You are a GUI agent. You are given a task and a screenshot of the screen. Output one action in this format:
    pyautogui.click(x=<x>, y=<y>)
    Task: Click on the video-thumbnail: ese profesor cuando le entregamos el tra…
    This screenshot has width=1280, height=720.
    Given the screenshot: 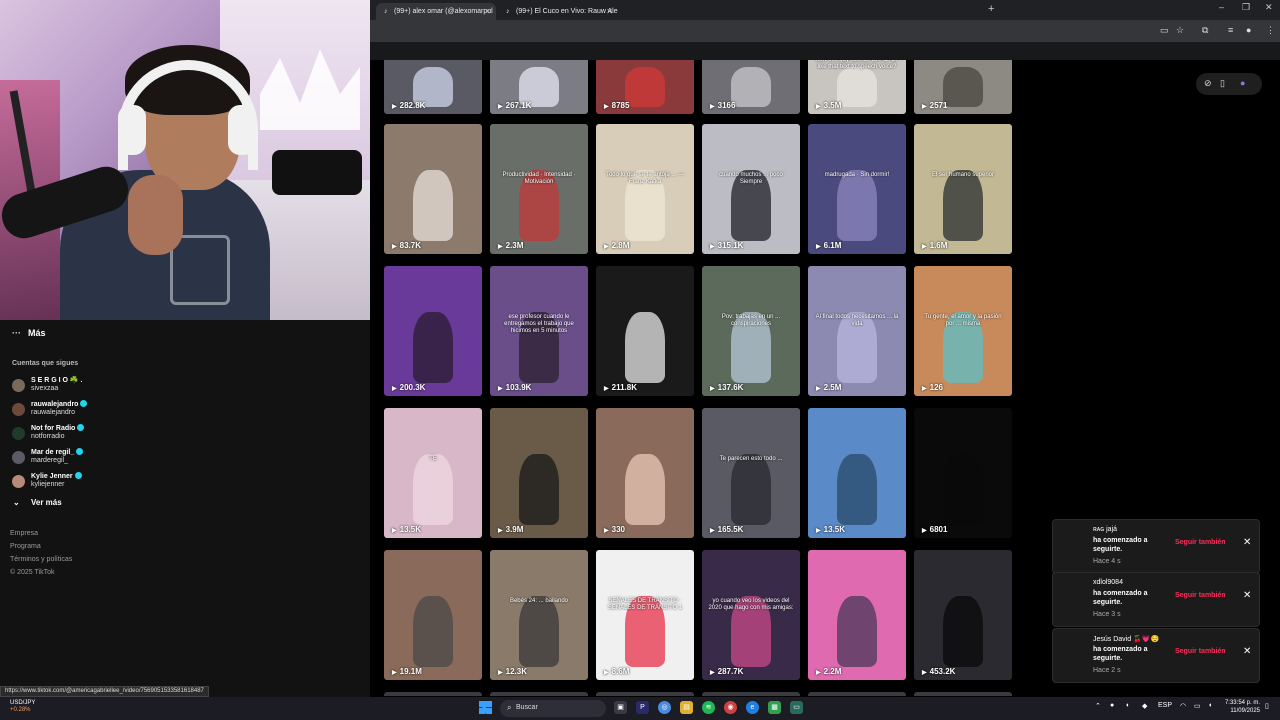 What is the action you would take?
    pyautogui.click(x=539, y=331)
    